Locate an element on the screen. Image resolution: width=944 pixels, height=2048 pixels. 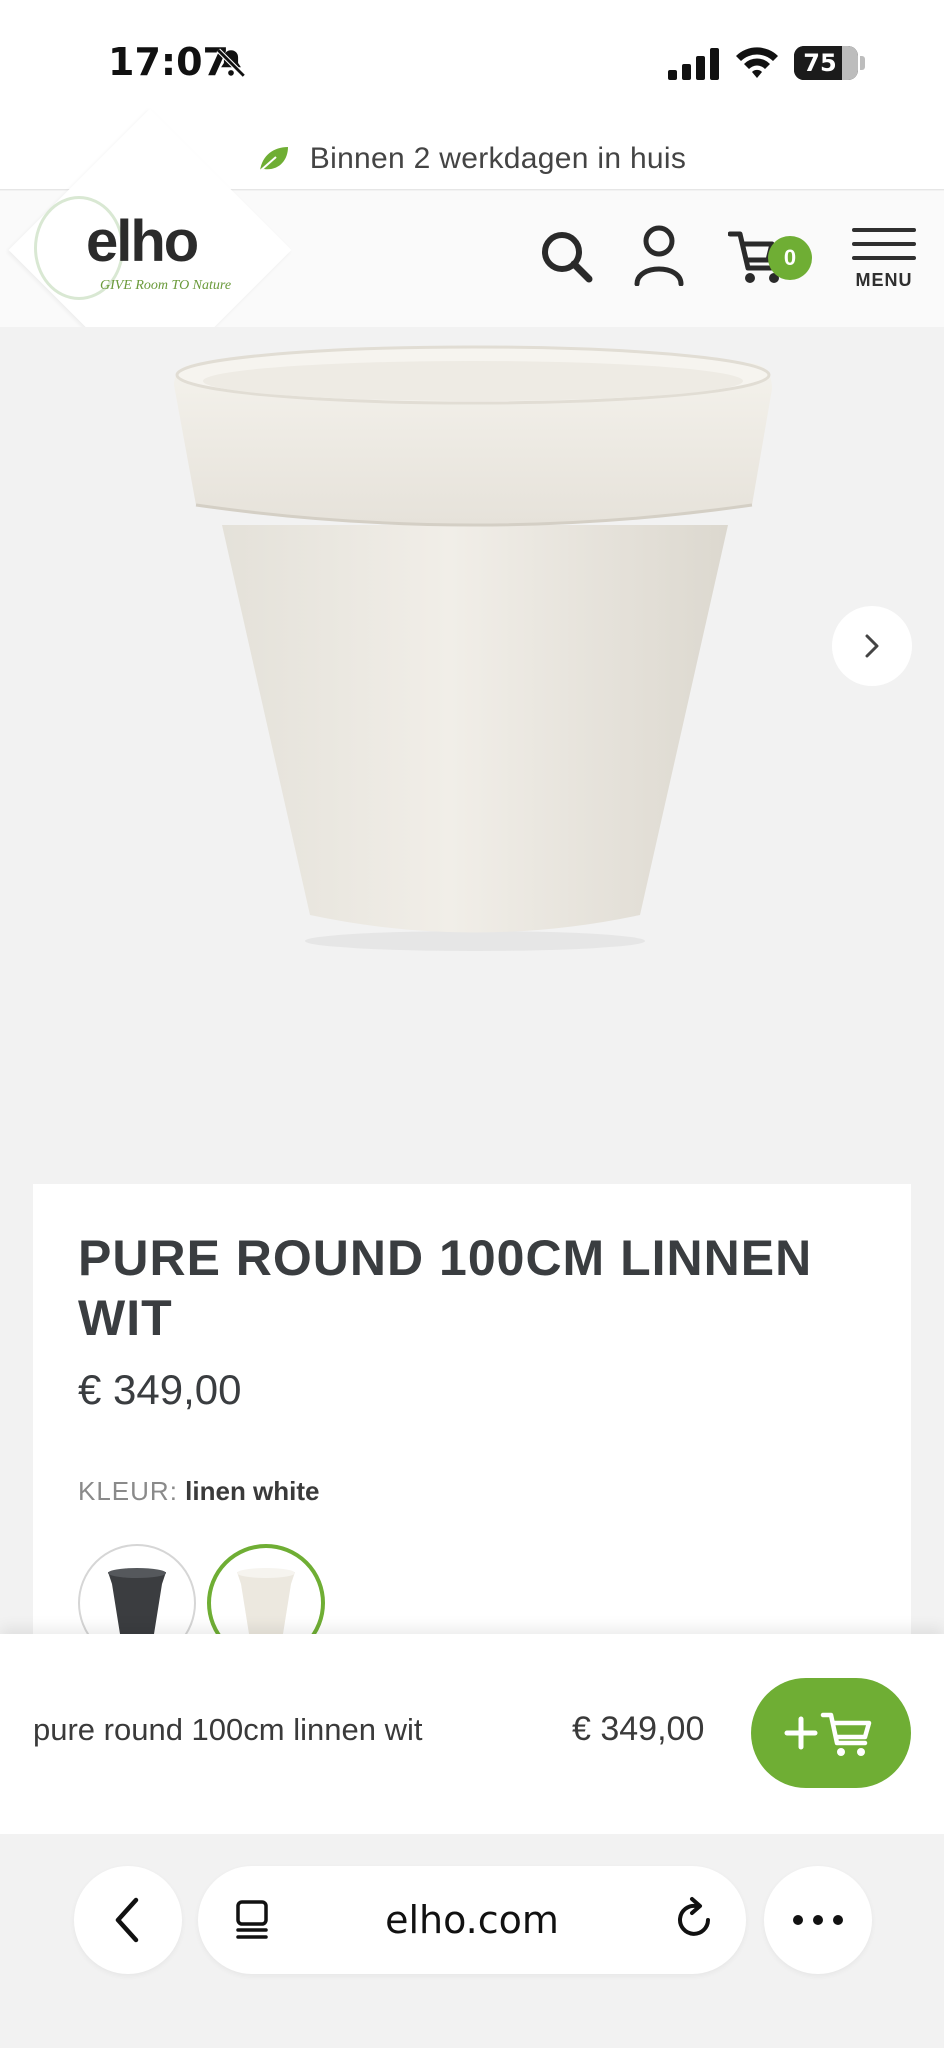
cart-count-badge: 0 is located at coordinates (790, 258).